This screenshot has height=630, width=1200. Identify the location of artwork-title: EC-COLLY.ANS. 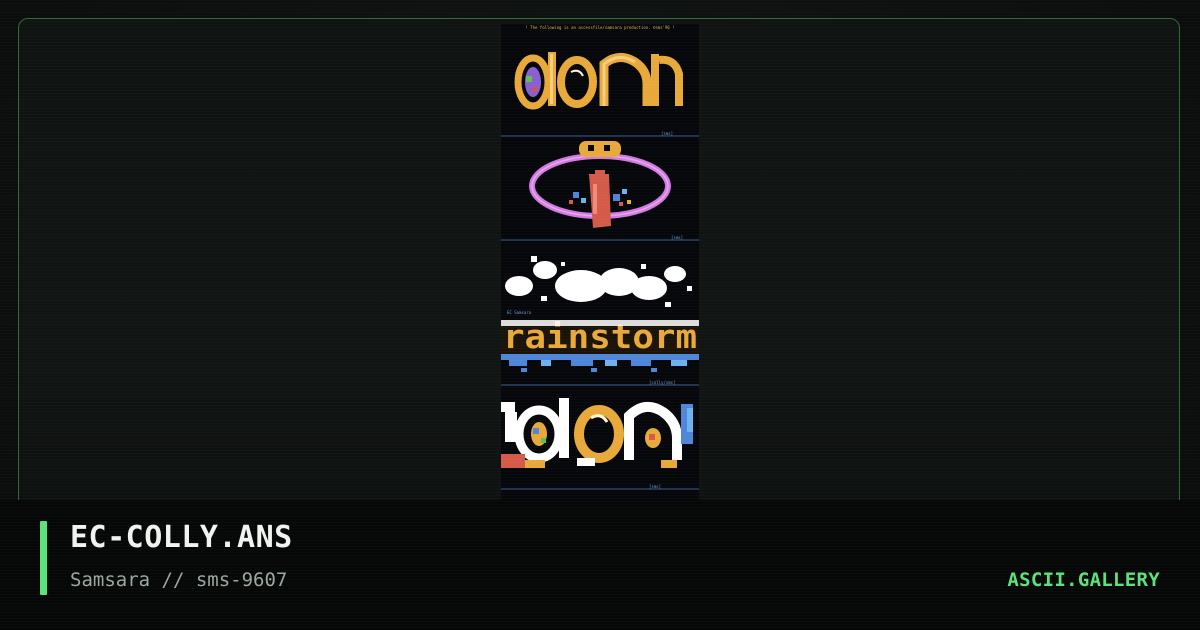
(181, 537).